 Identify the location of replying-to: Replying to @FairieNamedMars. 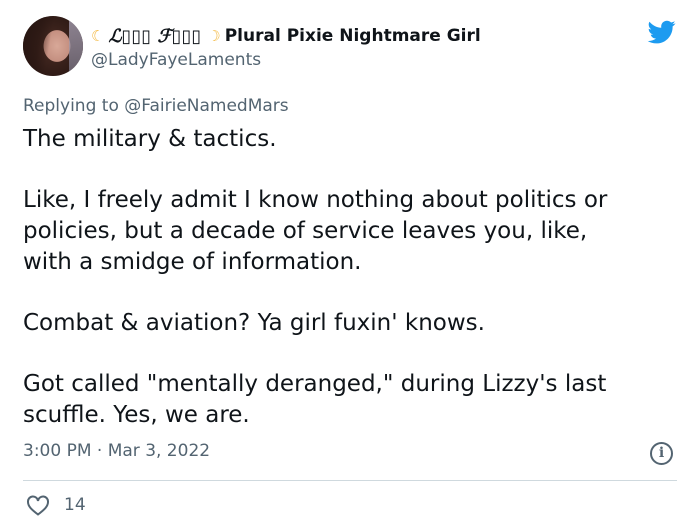
(156, 106).